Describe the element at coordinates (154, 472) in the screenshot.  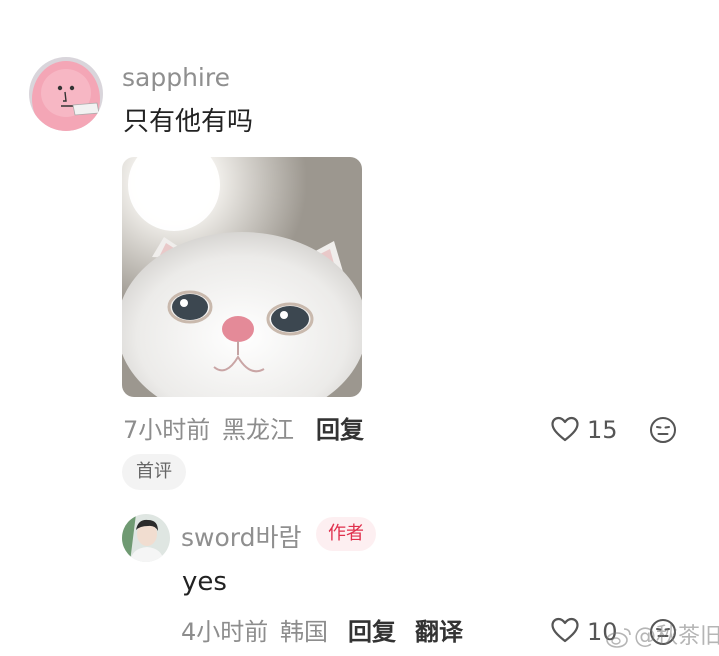
I see `first-comment-badge: 首评` at that location.